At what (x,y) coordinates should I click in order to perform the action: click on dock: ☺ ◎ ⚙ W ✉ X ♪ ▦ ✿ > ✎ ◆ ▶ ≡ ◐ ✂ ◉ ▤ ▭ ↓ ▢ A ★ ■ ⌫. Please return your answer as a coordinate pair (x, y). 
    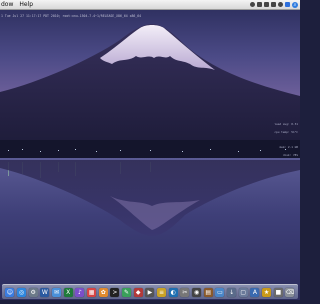
    Looking at the image, I should click on (150, 291).